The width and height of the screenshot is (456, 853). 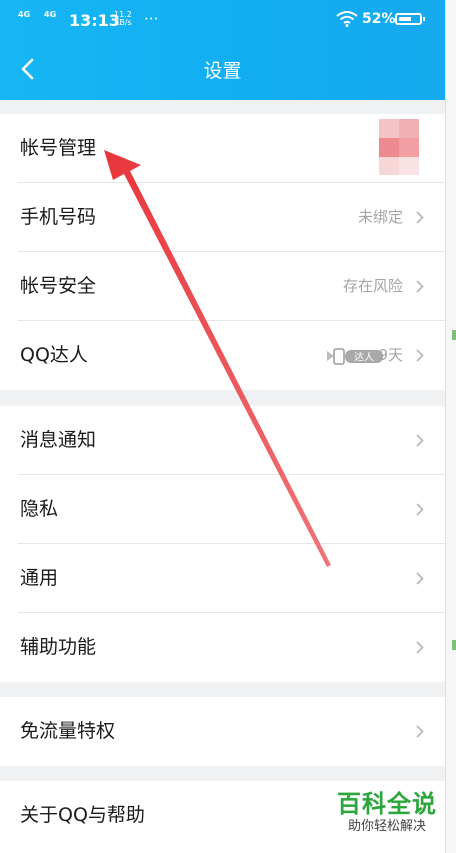 I want to click on row-value: 存在风险, so click(x=372, y=286).